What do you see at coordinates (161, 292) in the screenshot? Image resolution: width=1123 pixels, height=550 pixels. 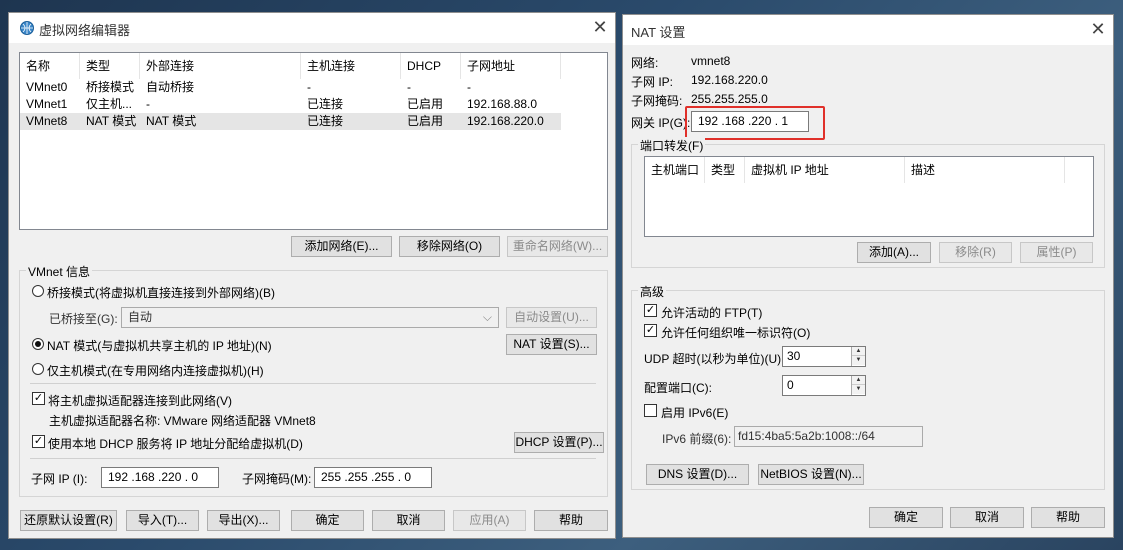 I see `bridged-mode-label: 桥接模式(将虚拟机直接连接到外部网络)(B)` at bounding box center [161, 292].